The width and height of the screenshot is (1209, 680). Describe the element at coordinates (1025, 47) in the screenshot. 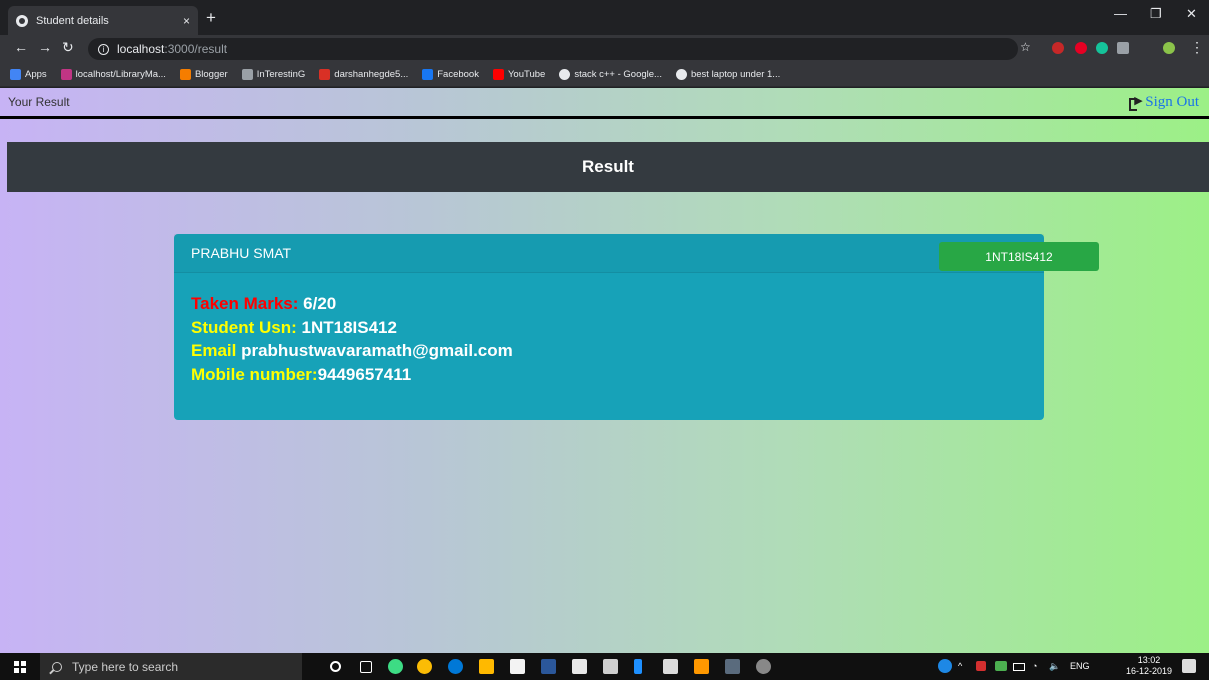

I see `star-icon: ☆` at that location.